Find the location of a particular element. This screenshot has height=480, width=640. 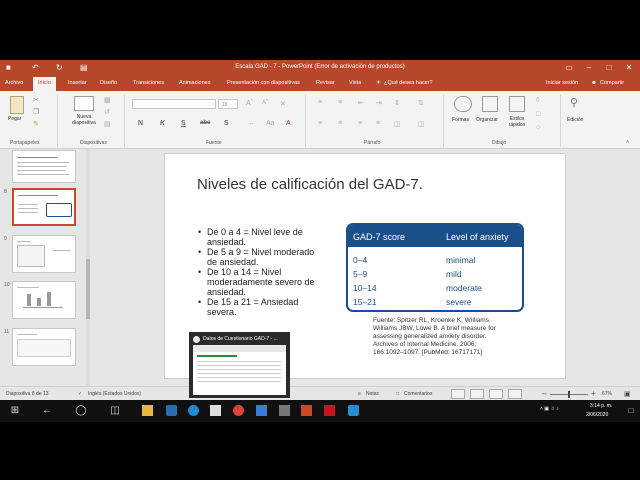

back-arrow-icon: ← is located at coordinates (47, 411).